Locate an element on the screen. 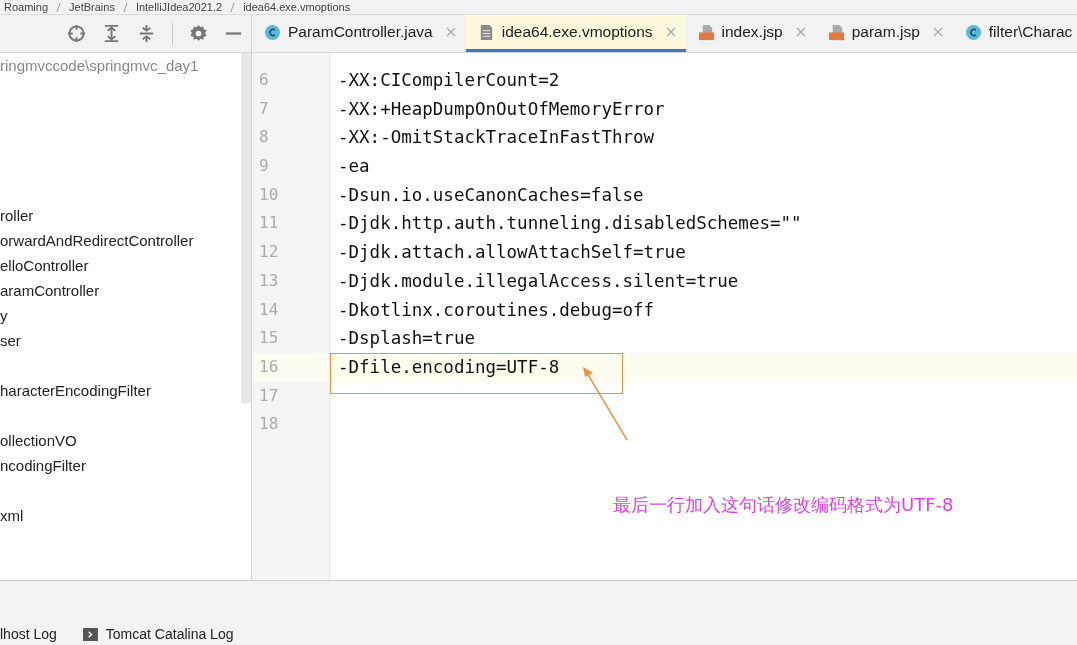 The image size is (1077, 645). scrollbar is located at coordinates (246, 228).